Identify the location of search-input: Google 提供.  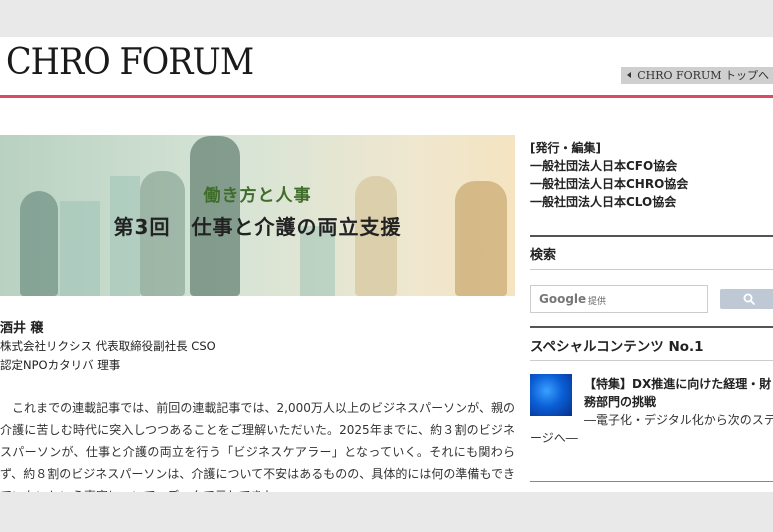
(619, 299).